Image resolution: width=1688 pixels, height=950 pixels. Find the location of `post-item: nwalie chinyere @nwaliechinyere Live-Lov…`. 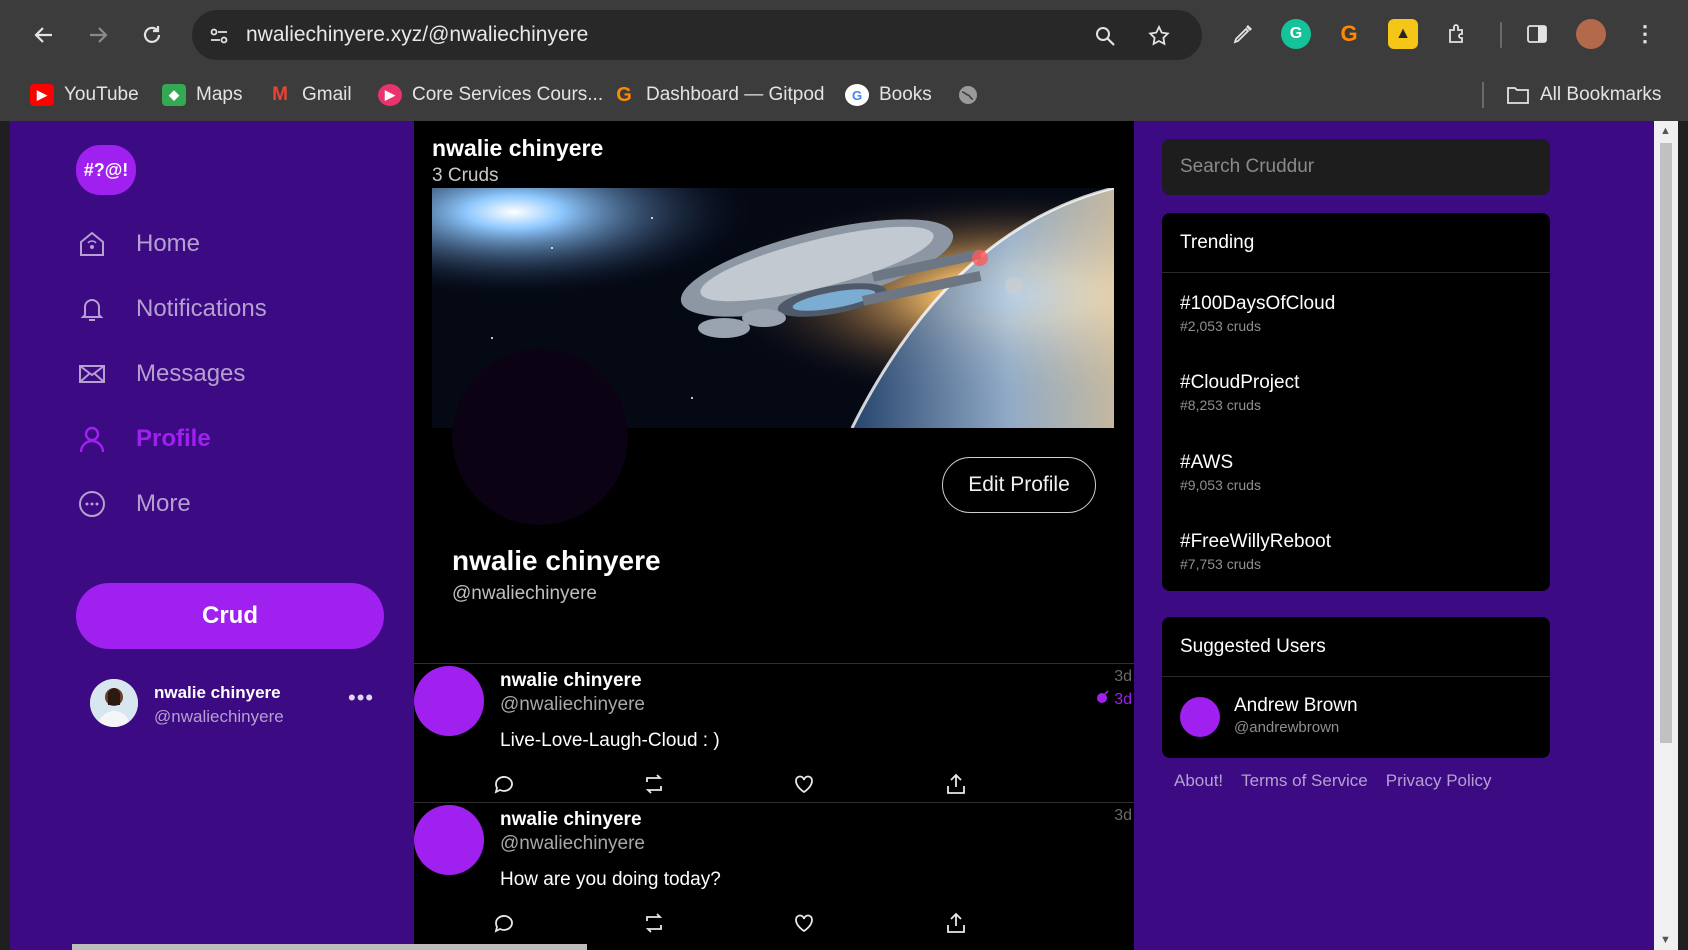

post-item: nwalie chinyere @nwaliechinyere Live-Lov… is located at coordinates (774, 738).